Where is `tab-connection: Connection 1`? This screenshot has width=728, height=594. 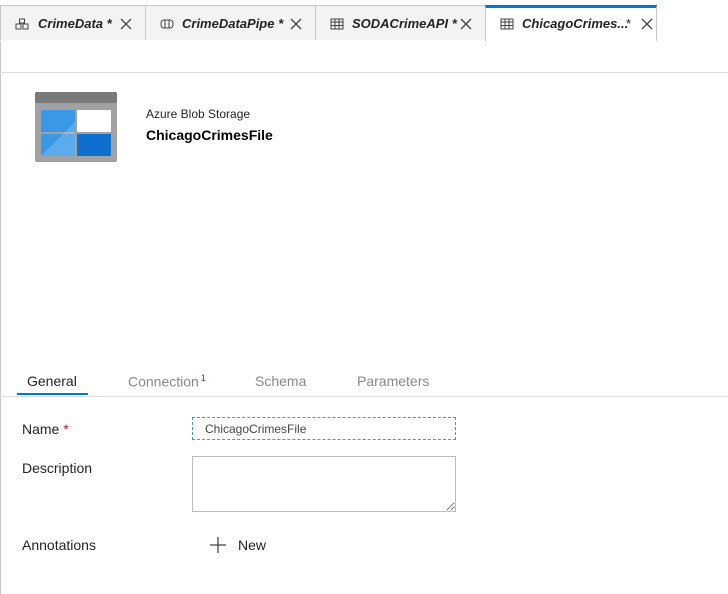 tab-connection: Connection 1 is located at coordinates (167, 381).